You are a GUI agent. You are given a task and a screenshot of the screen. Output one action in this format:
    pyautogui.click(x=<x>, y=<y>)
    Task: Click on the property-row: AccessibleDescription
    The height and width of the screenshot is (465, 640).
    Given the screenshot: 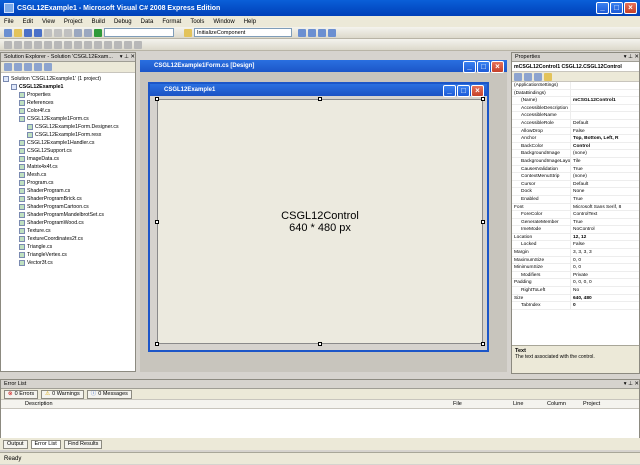 What is the action you would take?
    pyautogui.click(x=575, y=108)
    